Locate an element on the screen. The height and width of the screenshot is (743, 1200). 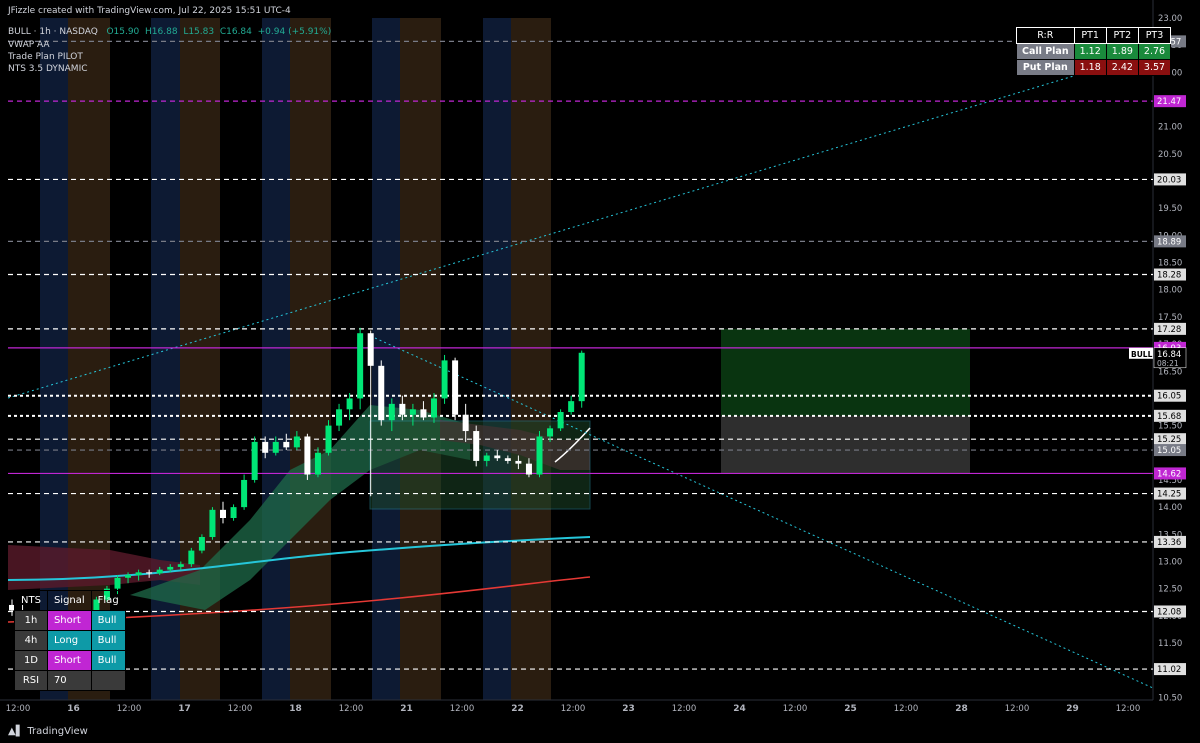
price-level-label: 16.05 is located at coordinates (1169, 397).